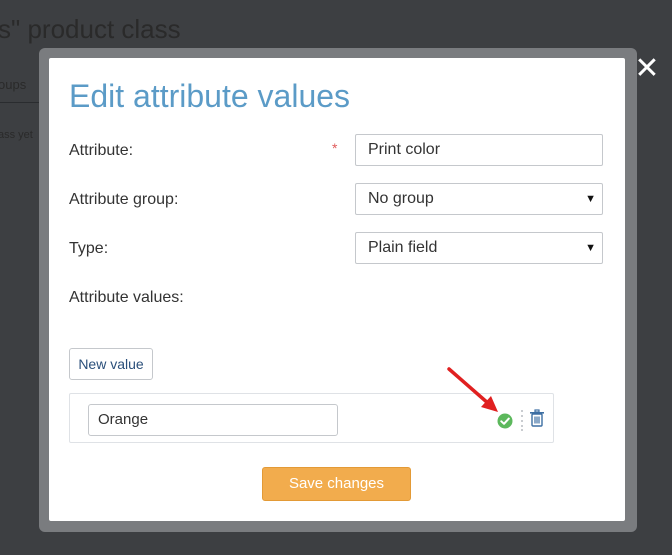 The height and width of the screenshot is (555, 672). What do you see at coordinates (479, 199) in the screenshot?
I see `attribute-group-select: No group ▼` at bounding box center [479, 199].